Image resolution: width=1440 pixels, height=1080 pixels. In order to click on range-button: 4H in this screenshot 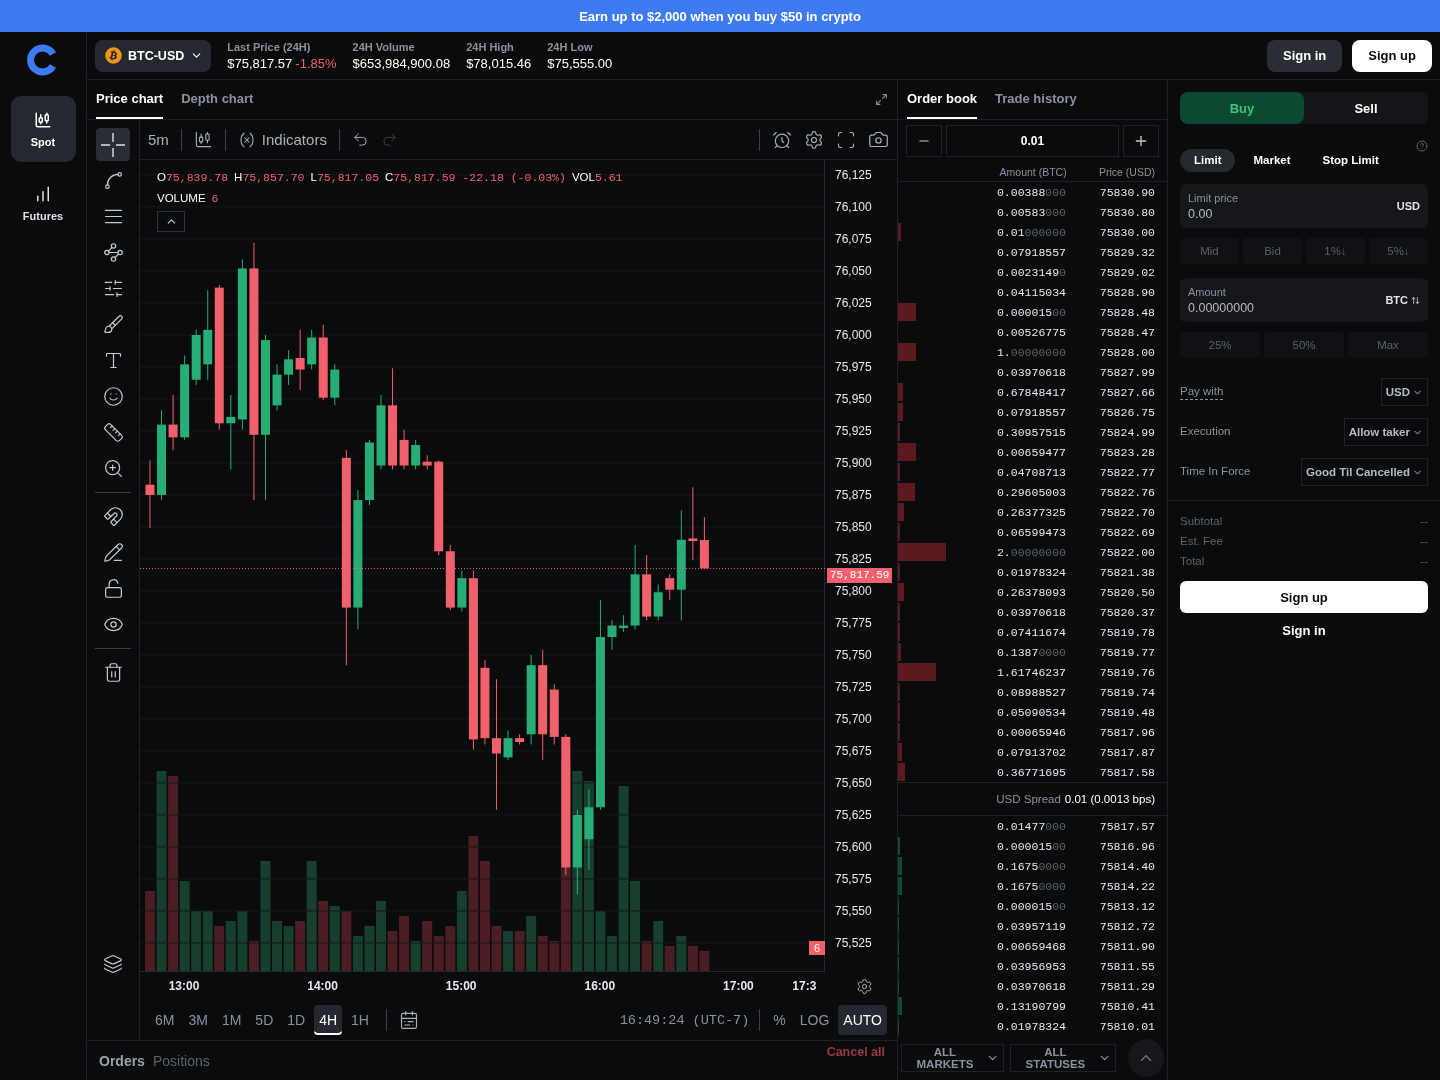, I will do `click(328, 1020)`.